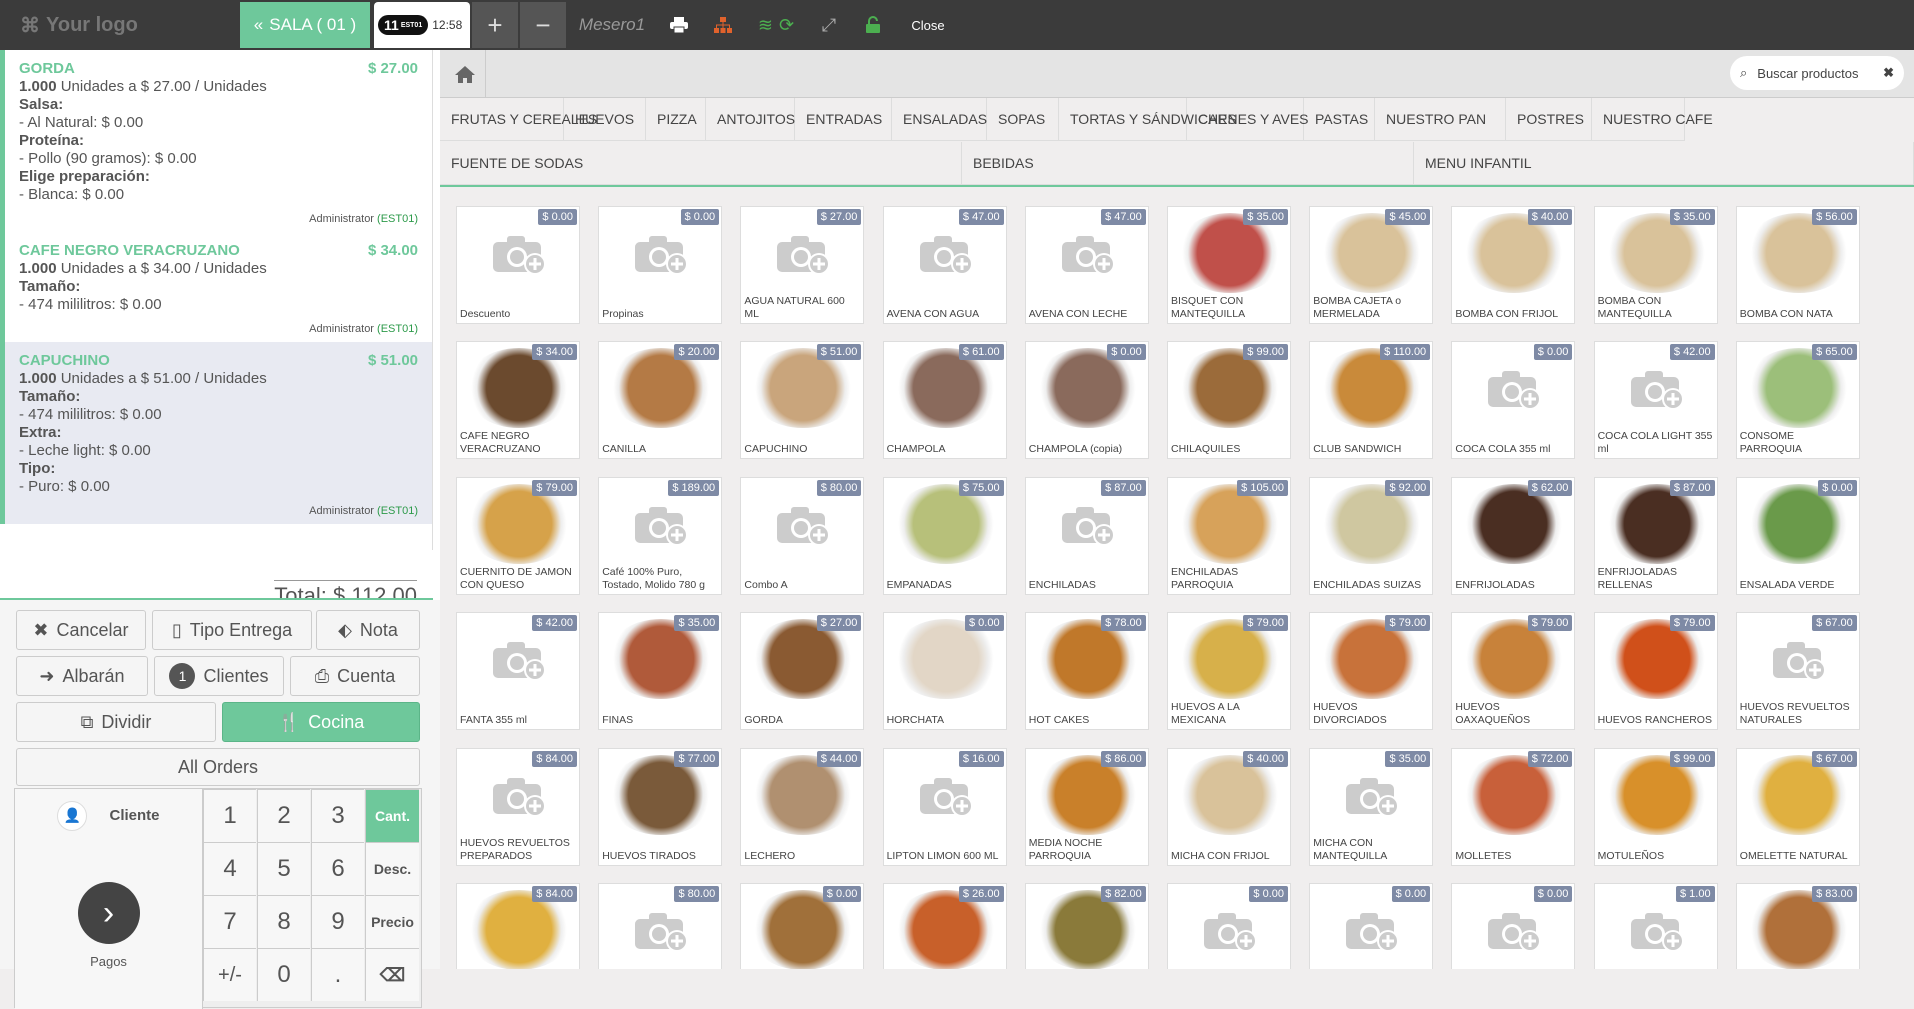  What do you see at coordinates (1023, 119) in the screenshot?
I see `category-tab: SOPAS` at bounding box center [1023, 119].